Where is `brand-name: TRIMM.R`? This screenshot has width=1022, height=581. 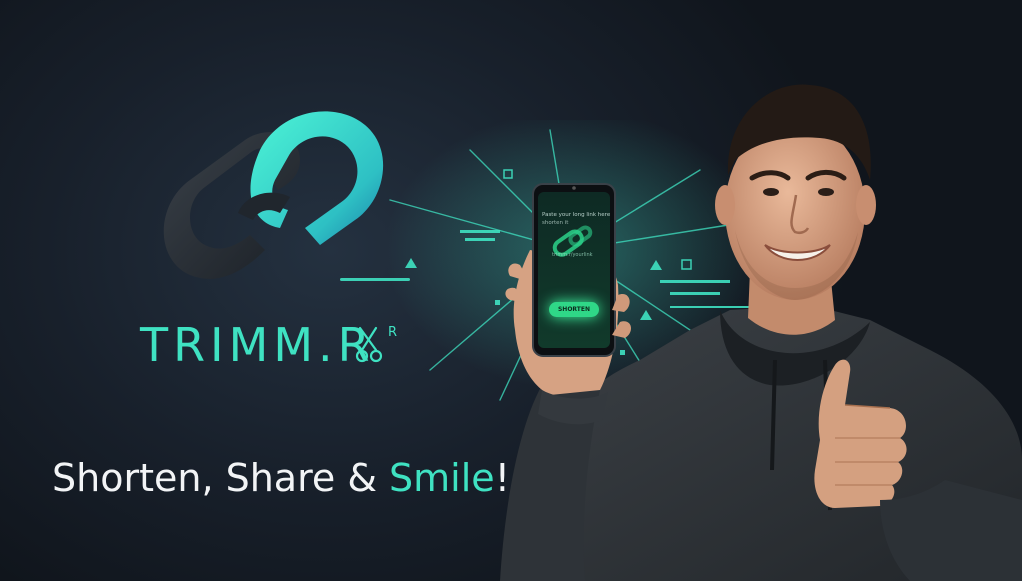
brand-name: TRIMM.R is located at coordinates (257, 345).